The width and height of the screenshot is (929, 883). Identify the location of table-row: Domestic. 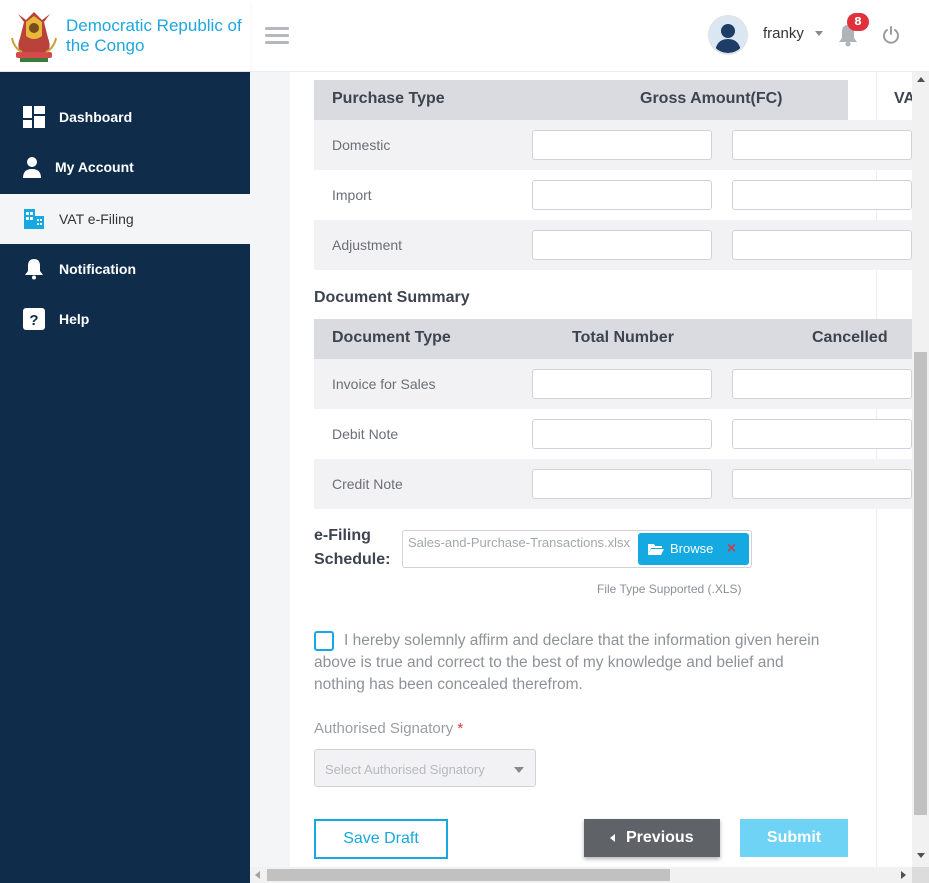
(613, 145).